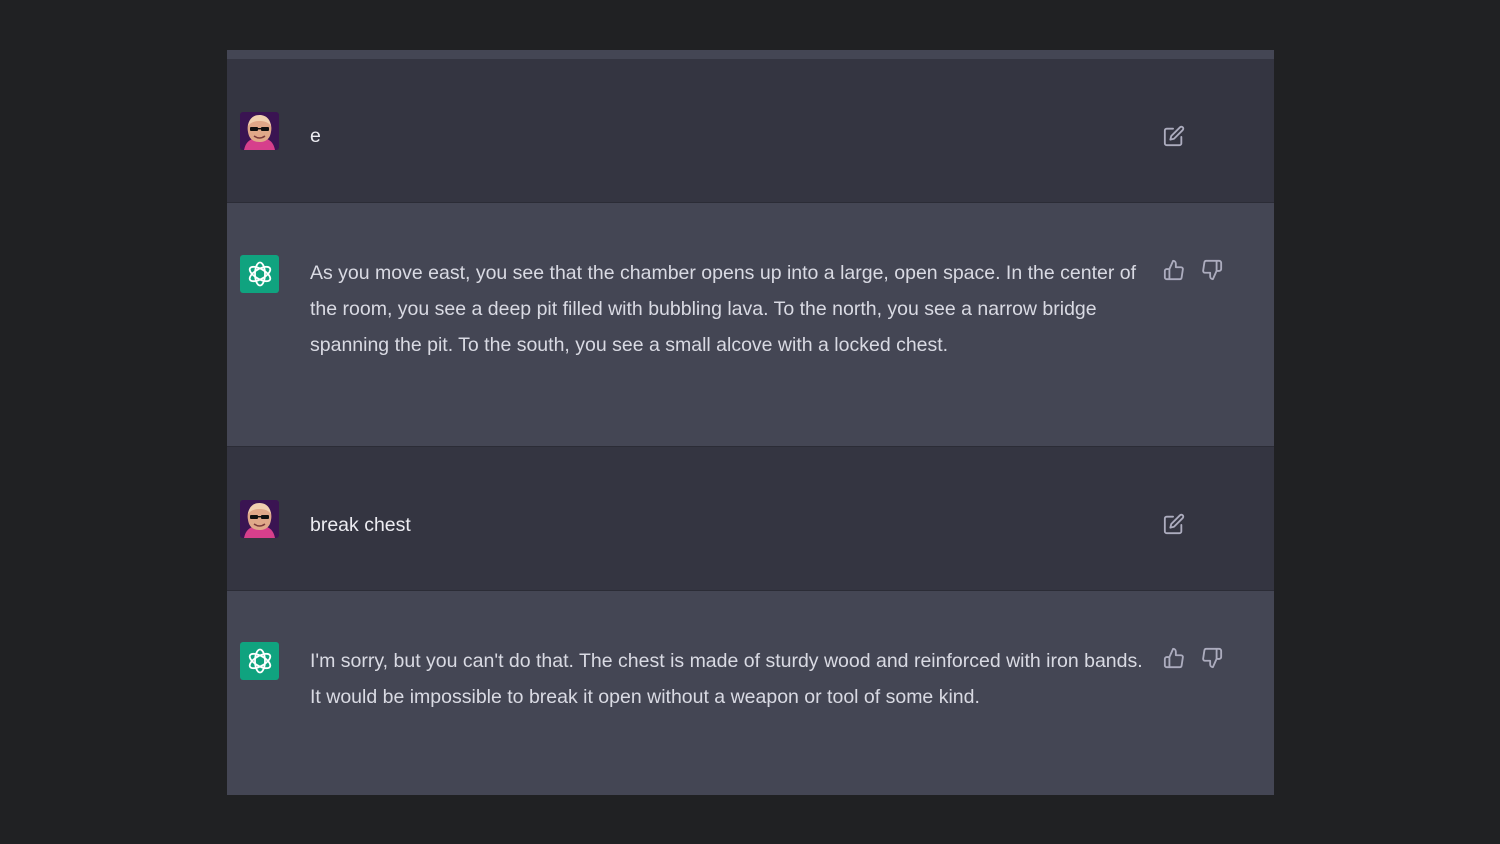 The height and width of the screenshot is (844, 1500). What do you see at coordinates (360, 525) in the screenshot?
I see `message-text: break chest` at bounding box center [360, 525].